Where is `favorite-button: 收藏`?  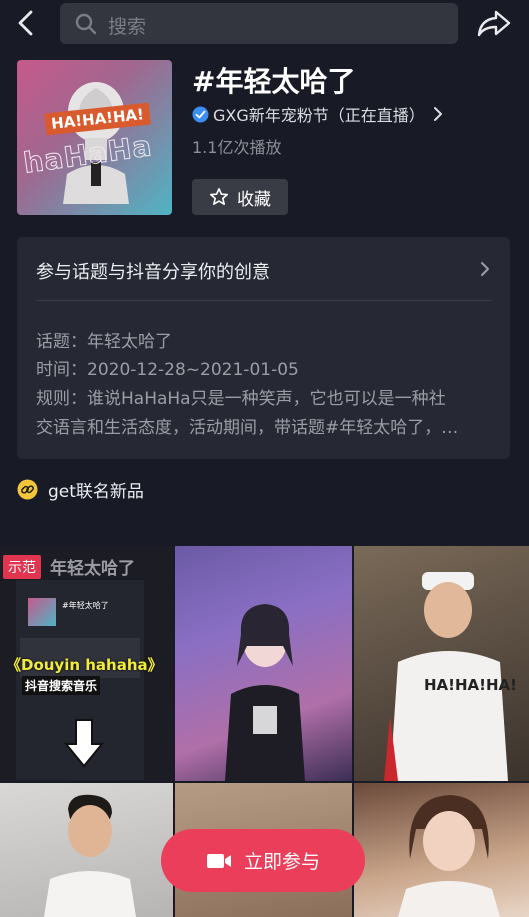 favorite-button: 收藏 is located at coordinates (240, 197).